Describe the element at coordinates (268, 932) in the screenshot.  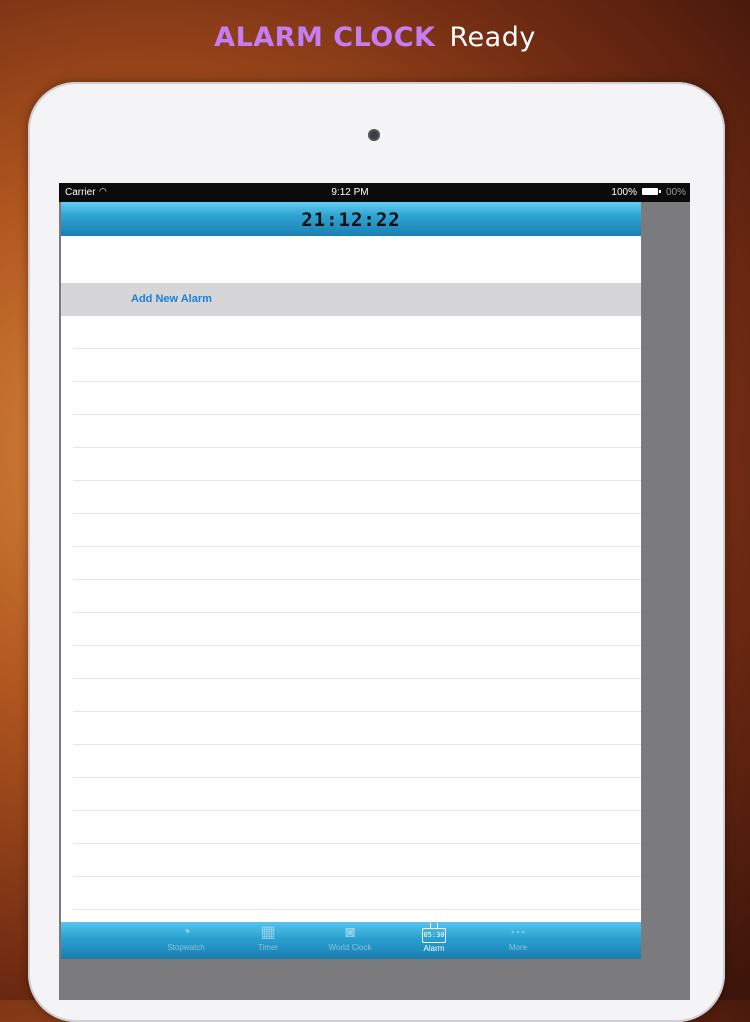
I see `timer-icon: ▦` at that location.